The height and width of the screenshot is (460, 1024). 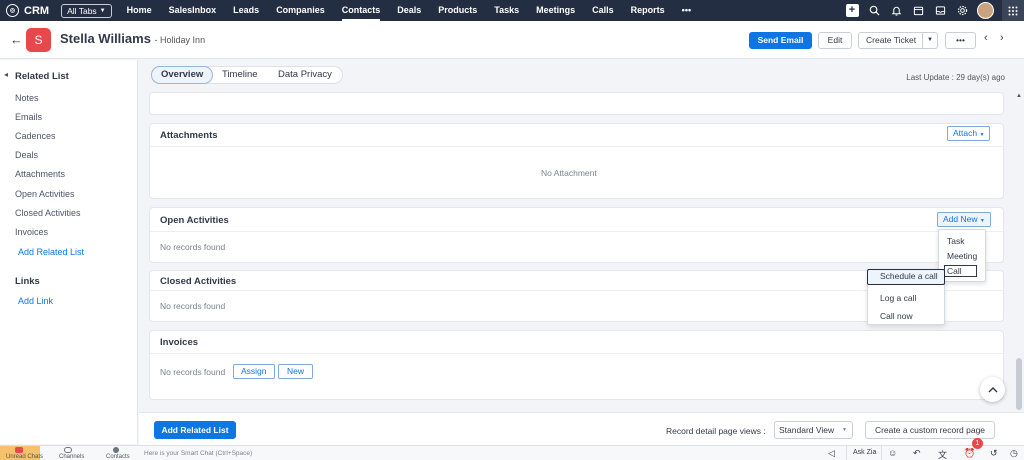 I want to click on nav-leads: Leads, so click(x=246, y=10).